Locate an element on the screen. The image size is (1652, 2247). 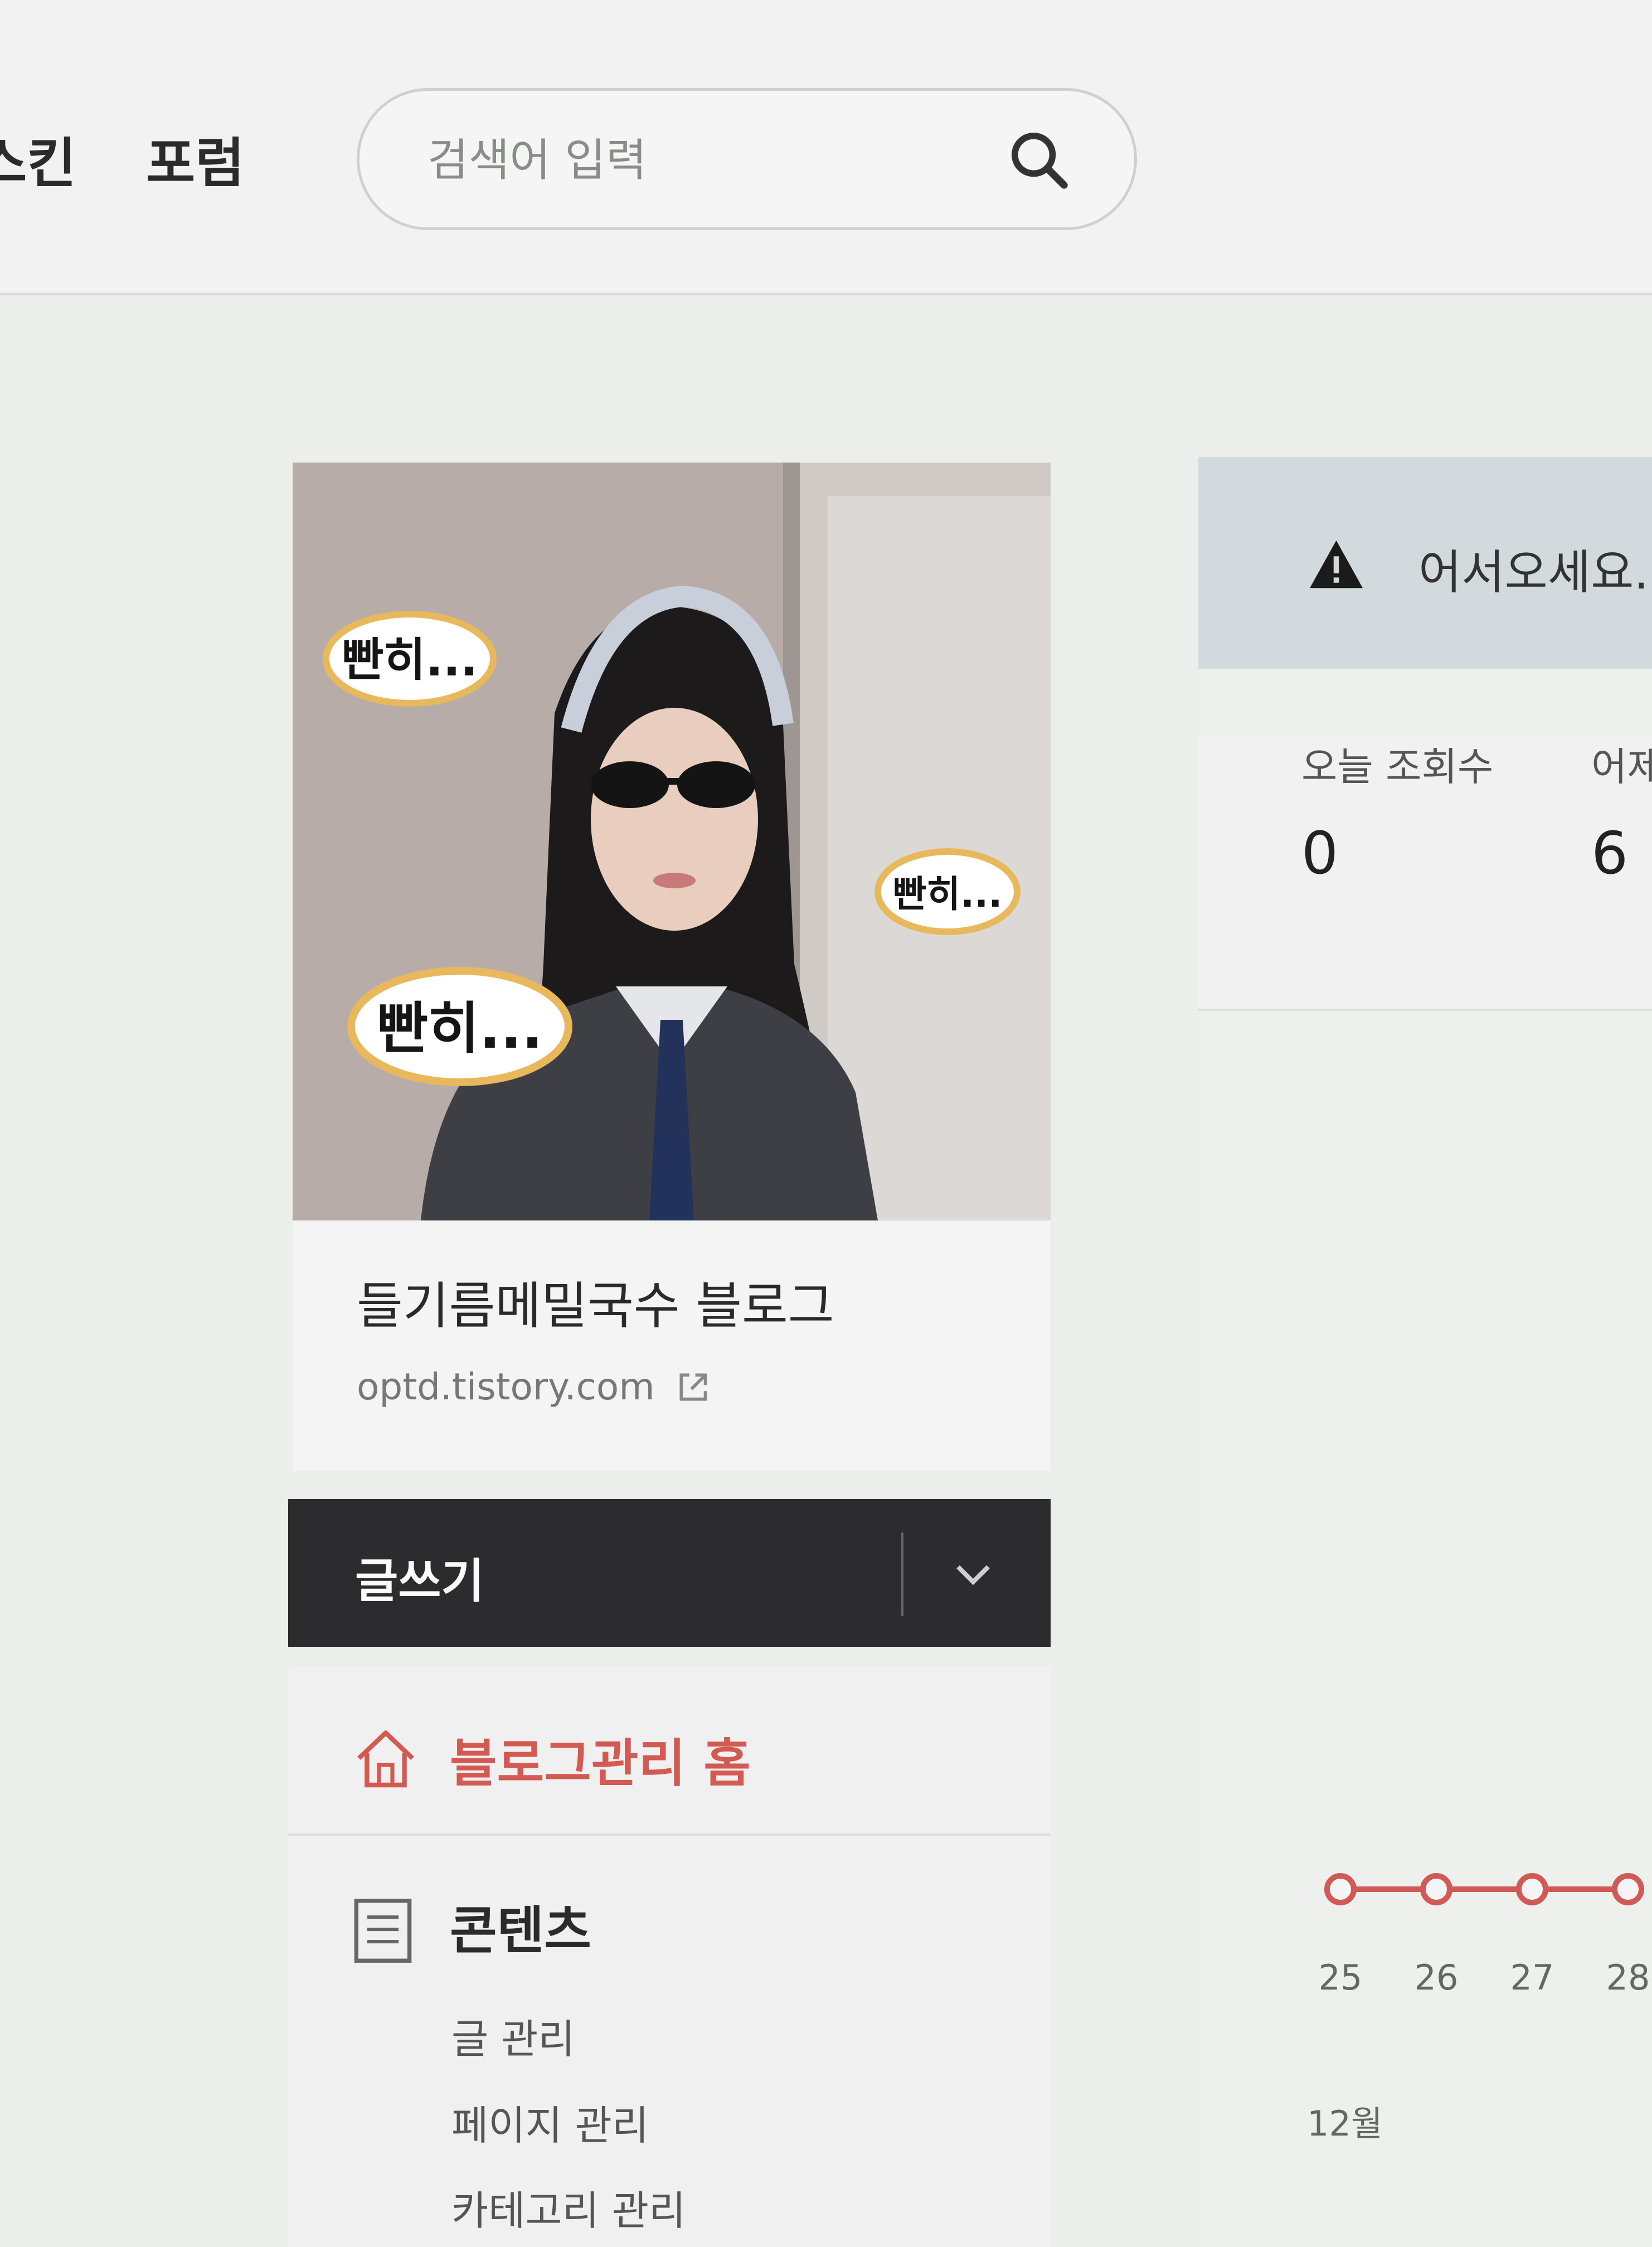
blog-url-link: optd.tistory.com is located at coordinates (535, 1386).